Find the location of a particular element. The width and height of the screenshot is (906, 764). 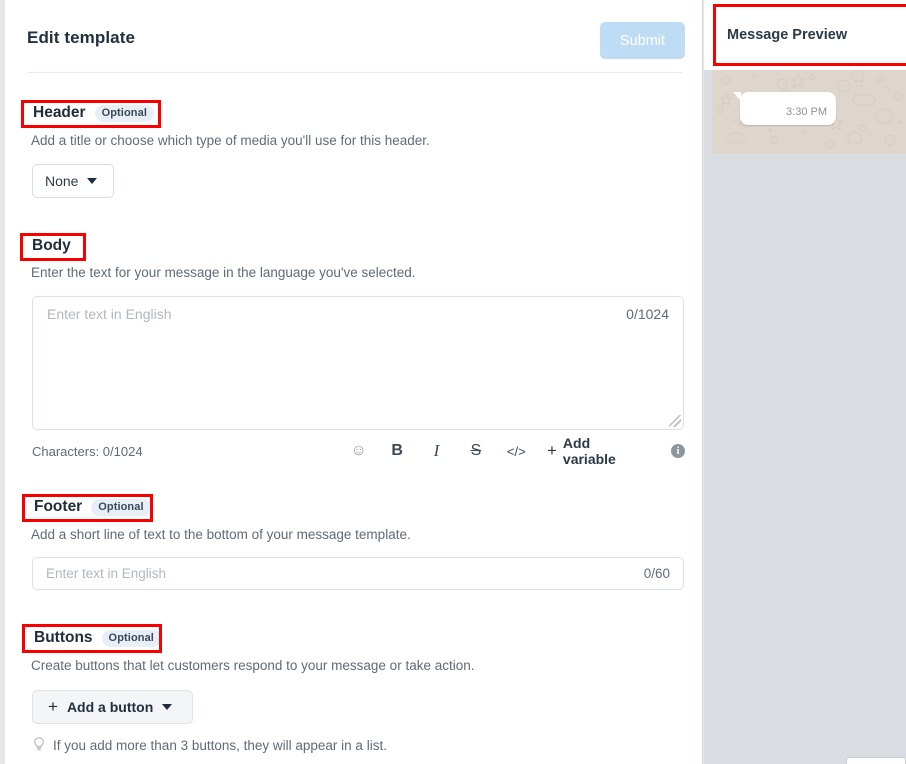

buttons-optional-badge: Optional is located at coordinates (131, 638).